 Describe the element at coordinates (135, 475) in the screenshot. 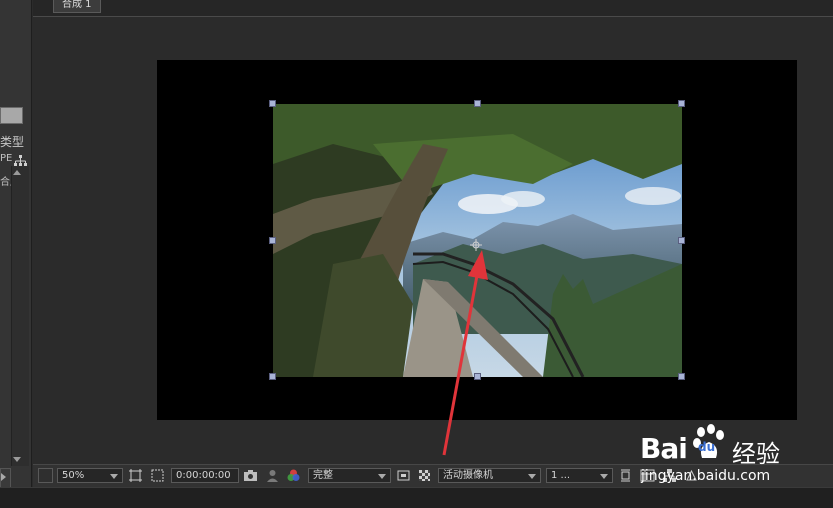

I see `fit-frame-icon` at that location.